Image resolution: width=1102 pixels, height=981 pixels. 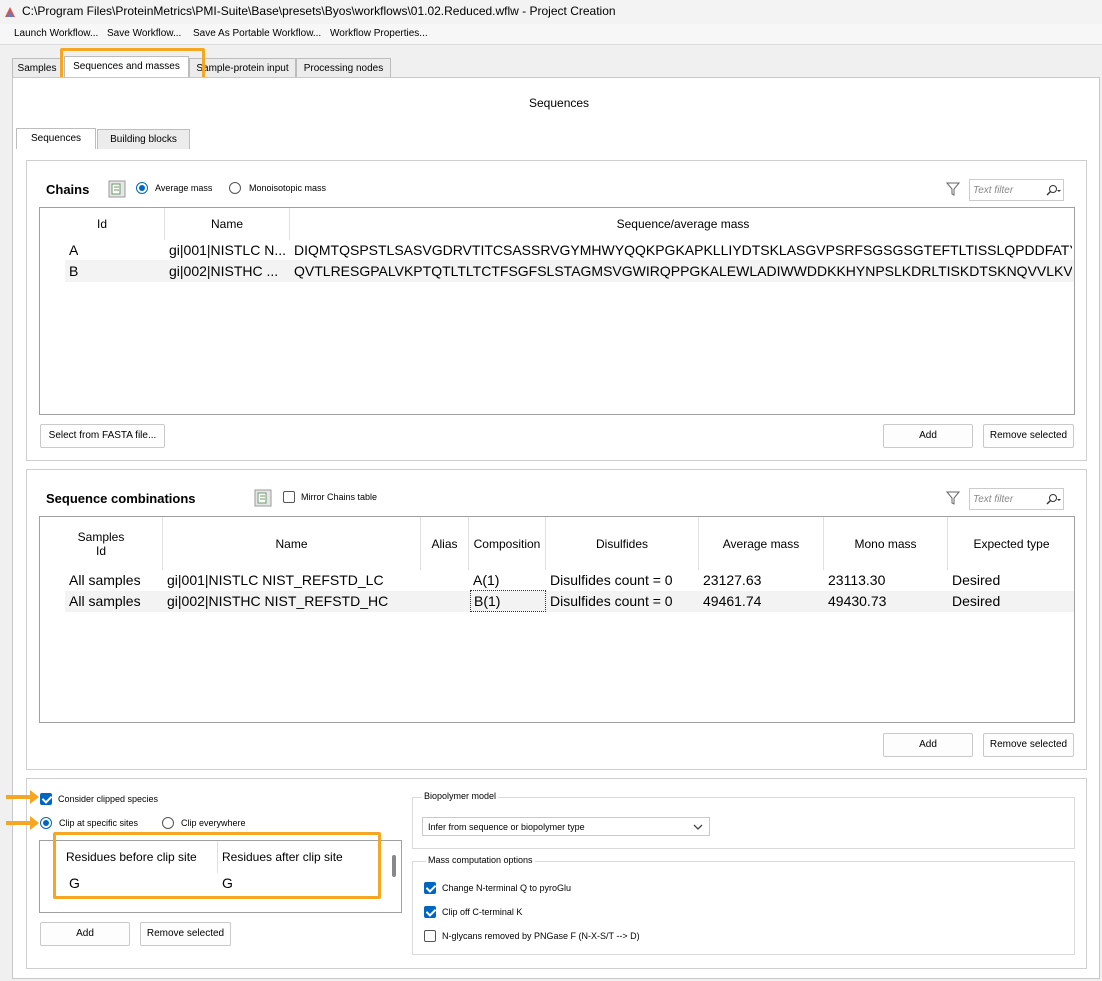 What do you see at coordinates (1016, 190) in the screenshot?
I see `chains-filter-input: Text filter` at bounding box center [1016, 190].